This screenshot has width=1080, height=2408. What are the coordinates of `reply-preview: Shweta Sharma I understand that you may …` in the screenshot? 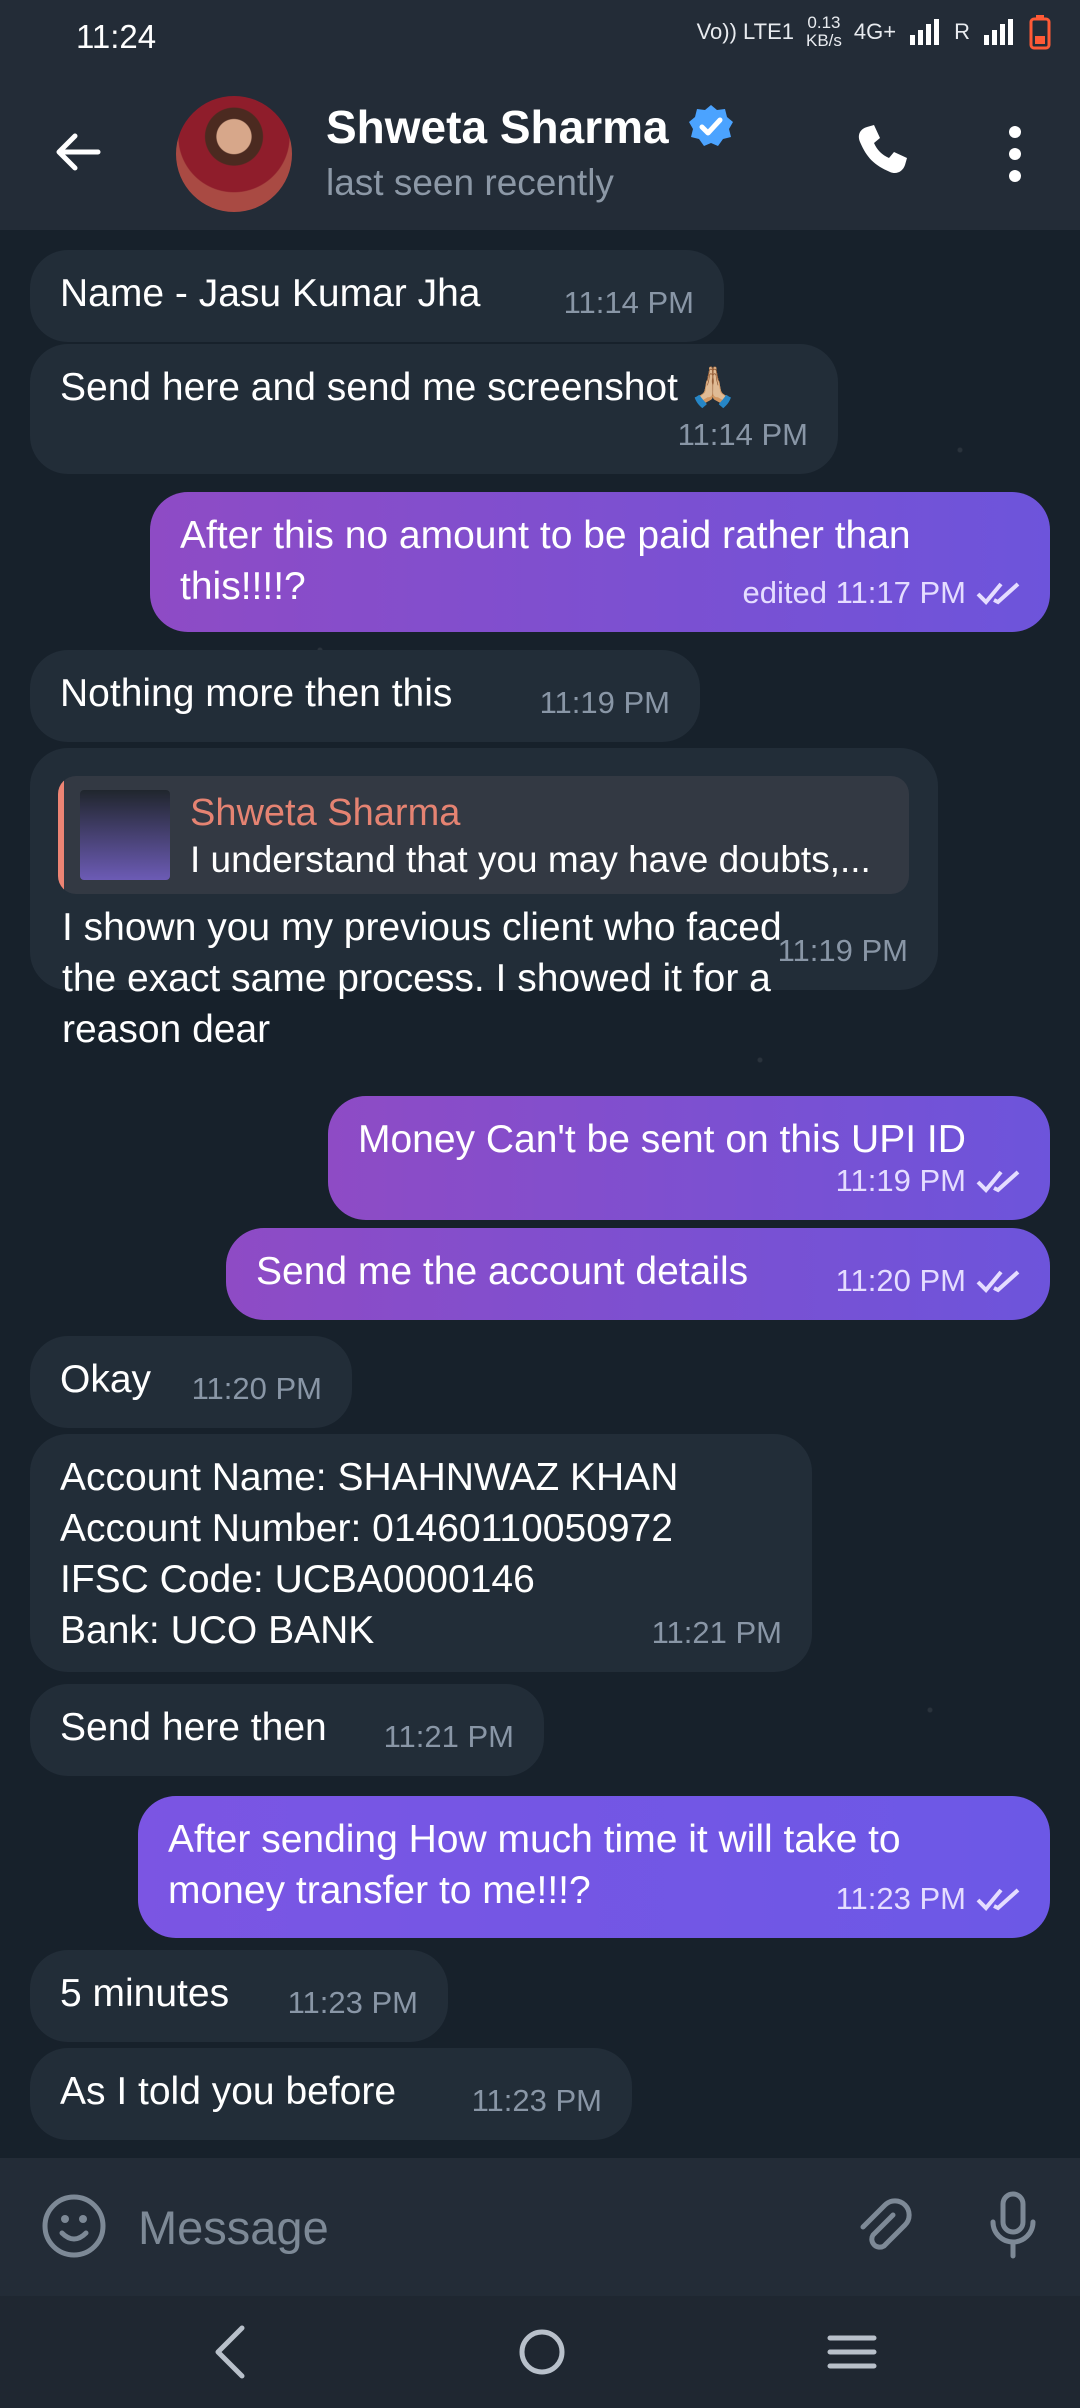 It's located at (483, 835).